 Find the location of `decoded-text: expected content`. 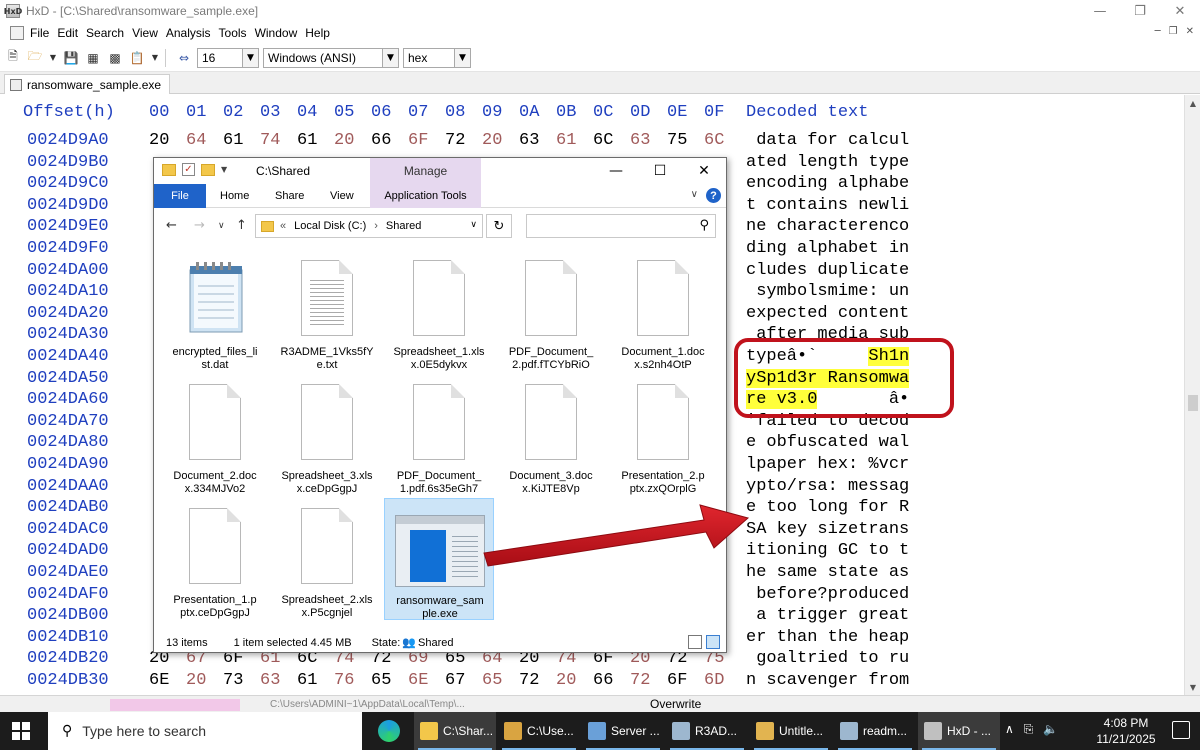

decoded-text: expected content is located at coordinates (827, 313).